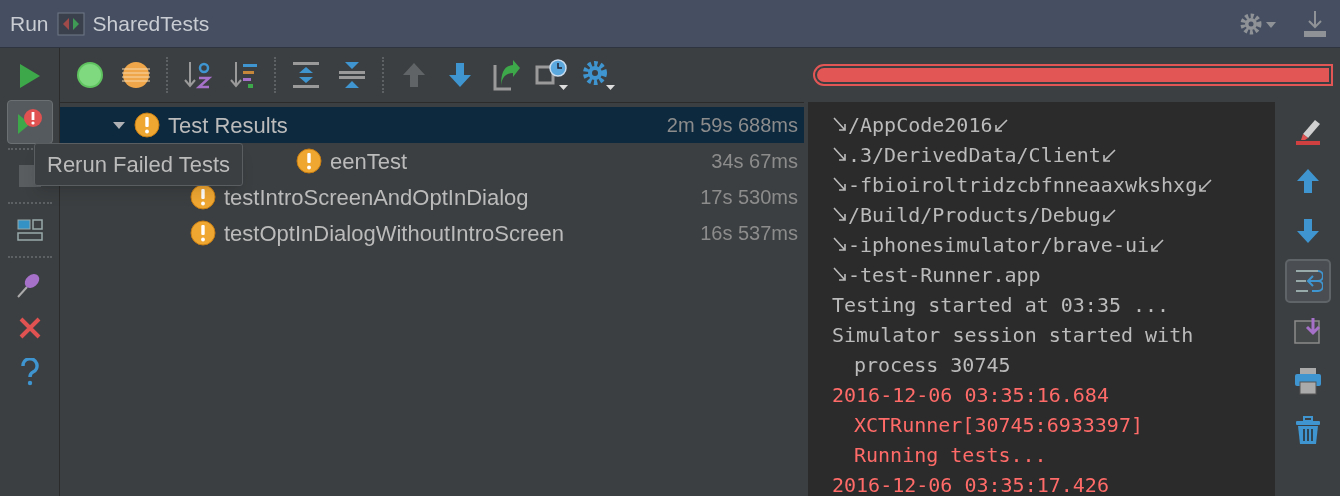  I want to click on console-line: XCTRunner[30745:6933397], so click(998, 425).